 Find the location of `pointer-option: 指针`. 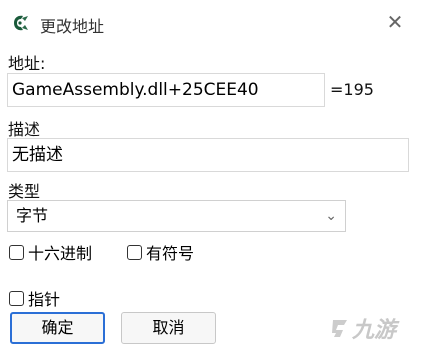

pointer-option: 指针 is located at coordinates (34, 298).